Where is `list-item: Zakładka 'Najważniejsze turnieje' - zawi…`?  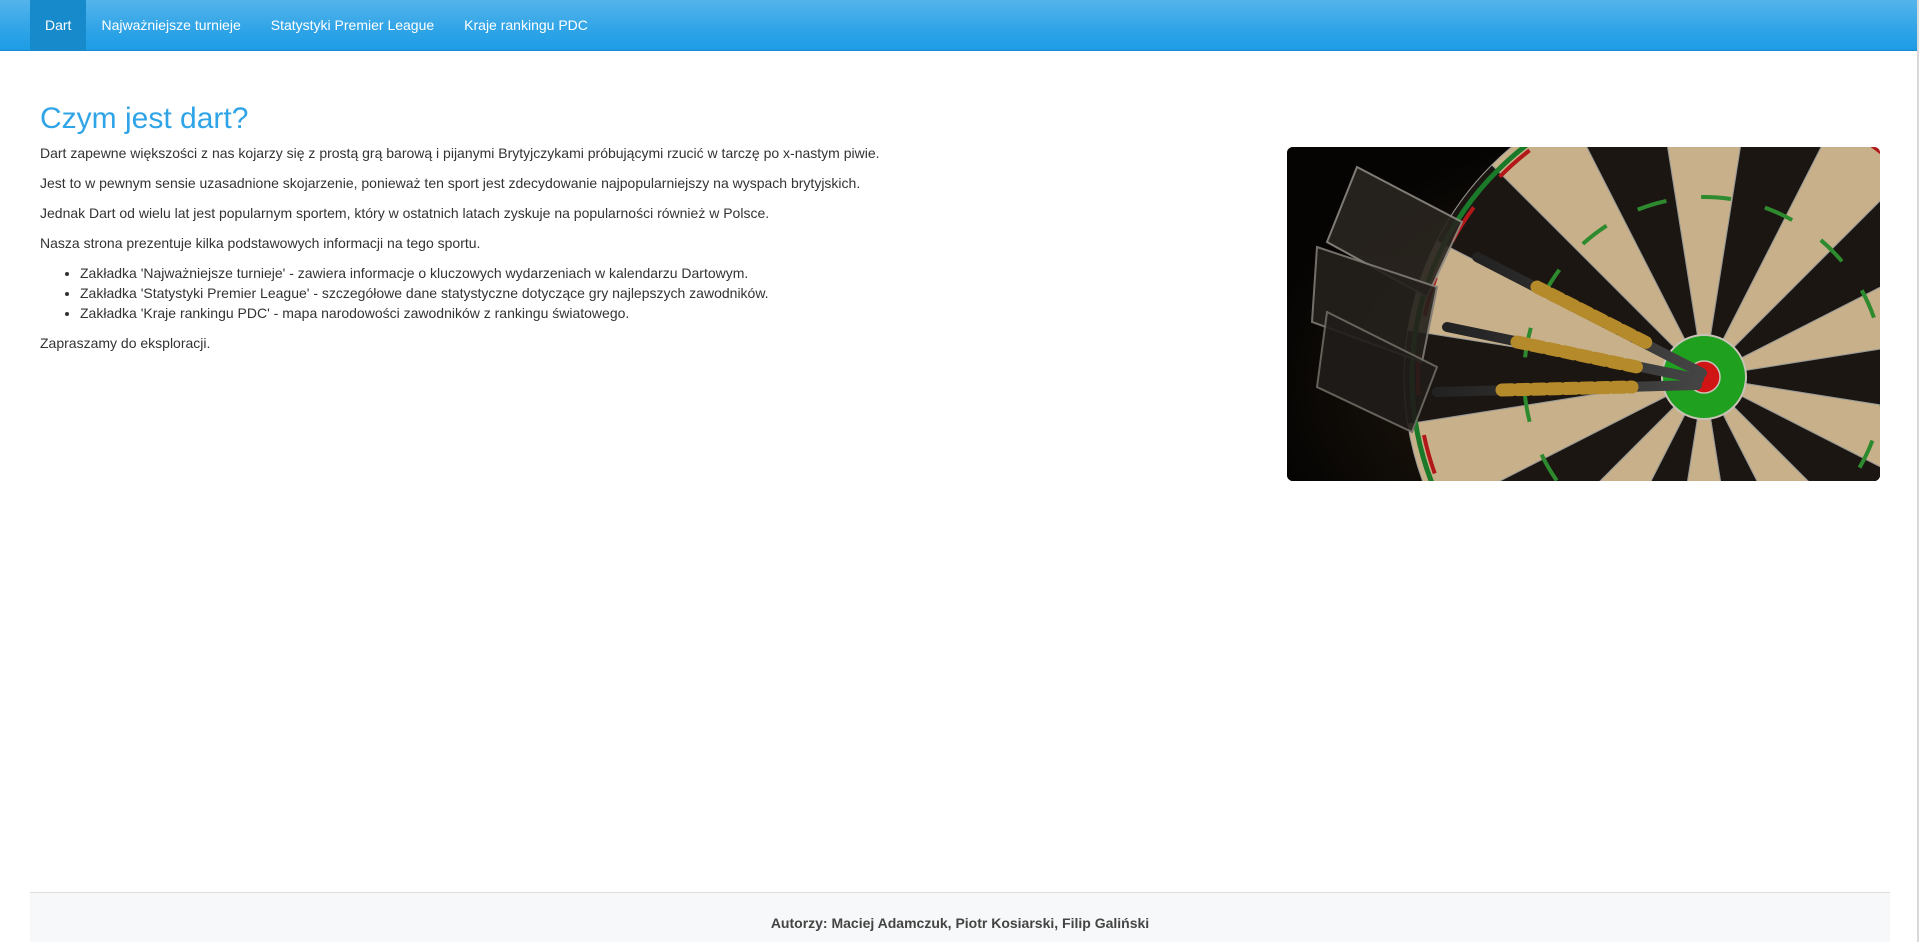 list-item: Zakładka 'Najważniejsze turnieje' - zawi… is located at coordinates (650, 273).